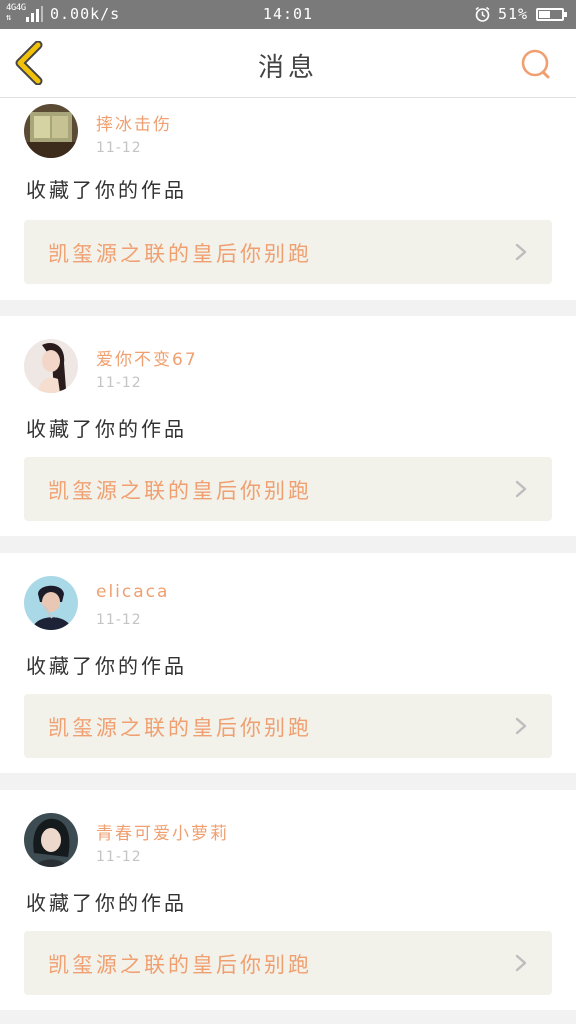 The height and width of the screenshot is (1024, 576). I want to click on battery-fill, so click(545, 14).